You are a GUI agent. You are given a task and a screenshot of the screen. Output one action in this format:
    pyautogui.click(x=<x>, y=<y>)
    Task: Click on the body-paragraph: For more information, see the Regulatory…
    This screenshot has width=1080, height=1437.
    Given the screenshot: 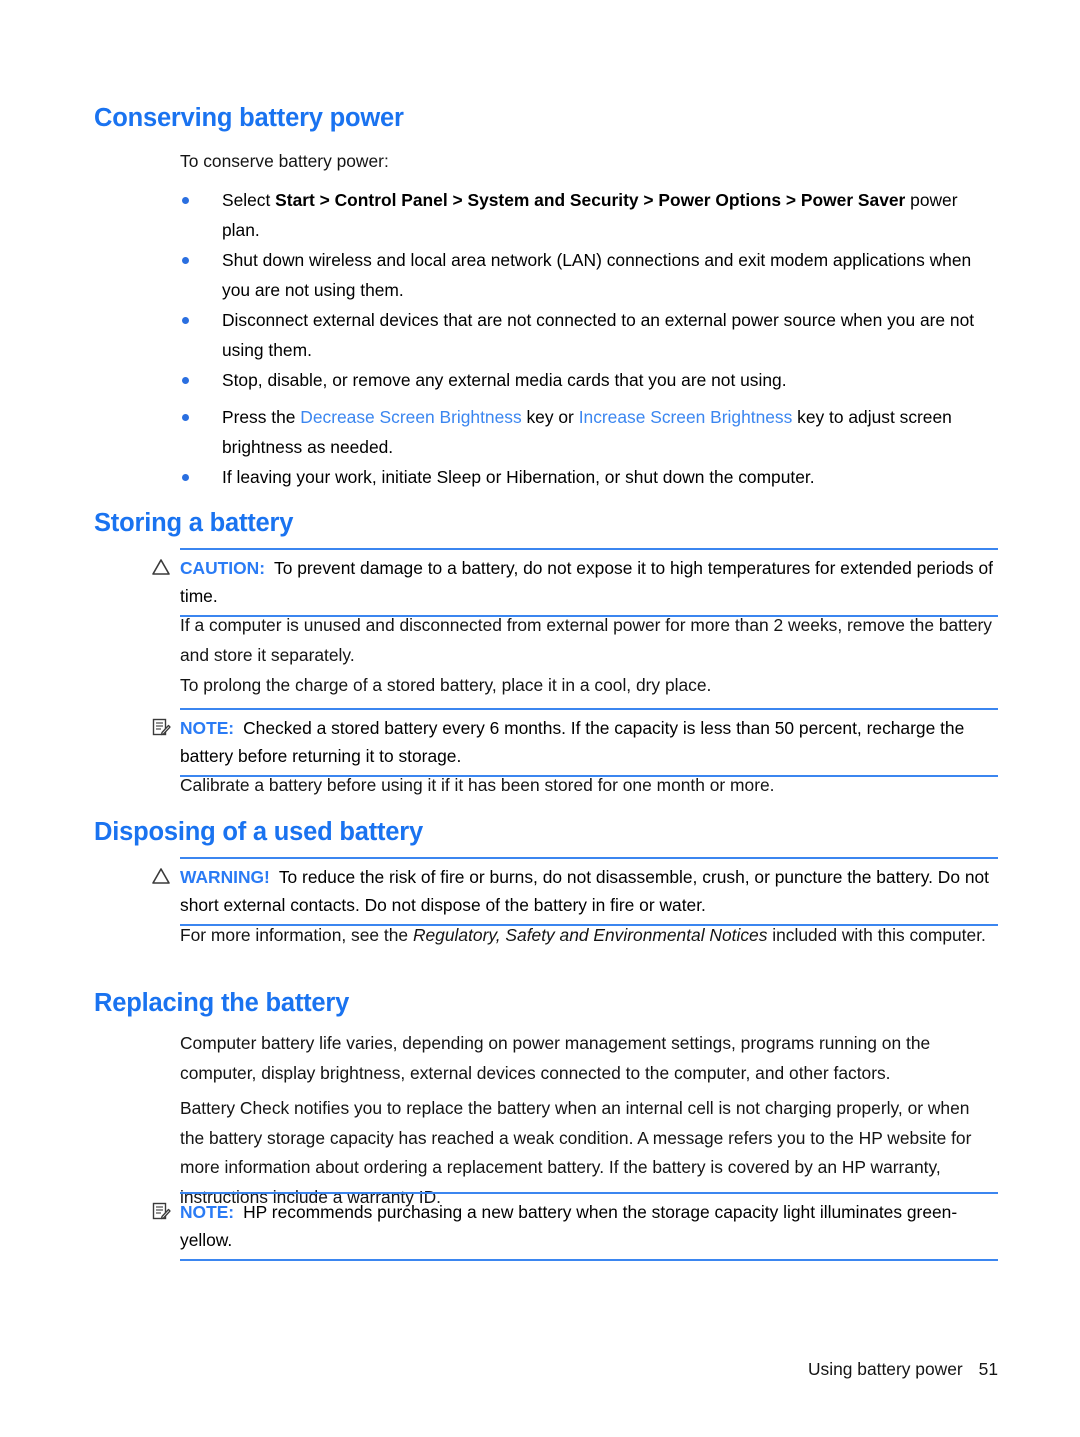 What is the action you would take?
    pyautogui.click(x=583, y=935)
    